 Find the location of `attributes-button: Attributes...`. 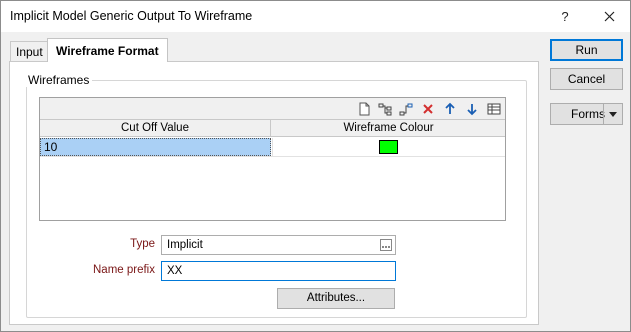

attributes-button: Attributes... is located at coordinates (336, 298).